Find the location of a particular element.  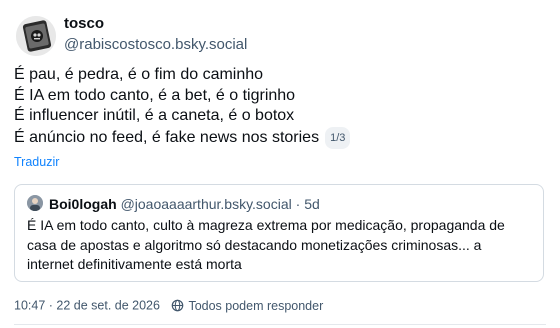

quoted-author-name: Boi0logah is located at coordinates (83, 204).